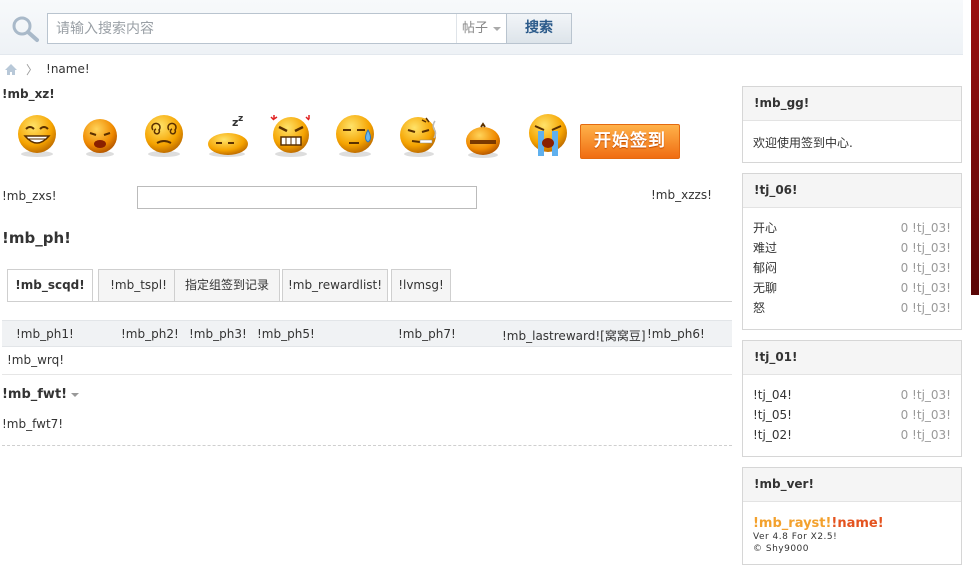  What do you see at coordinates (25, 29) in the screenshot?
I see `search-icon` at bounding box center [25, 29].